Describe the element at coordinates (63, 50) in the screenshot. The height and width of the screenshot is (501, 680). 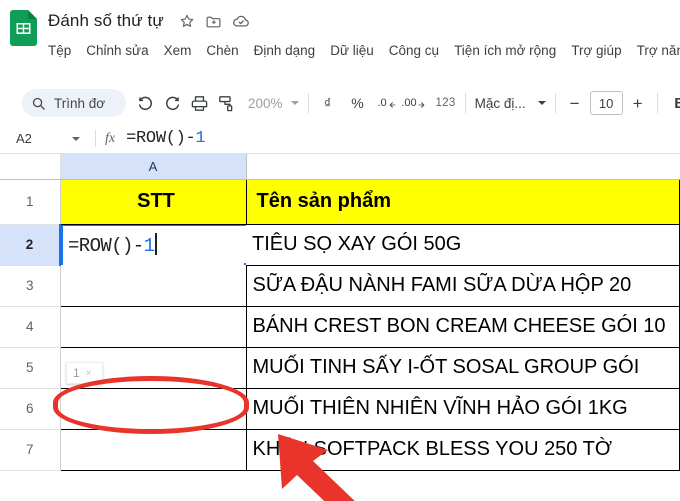
I see `menu-item-file: Tệp` at that location.